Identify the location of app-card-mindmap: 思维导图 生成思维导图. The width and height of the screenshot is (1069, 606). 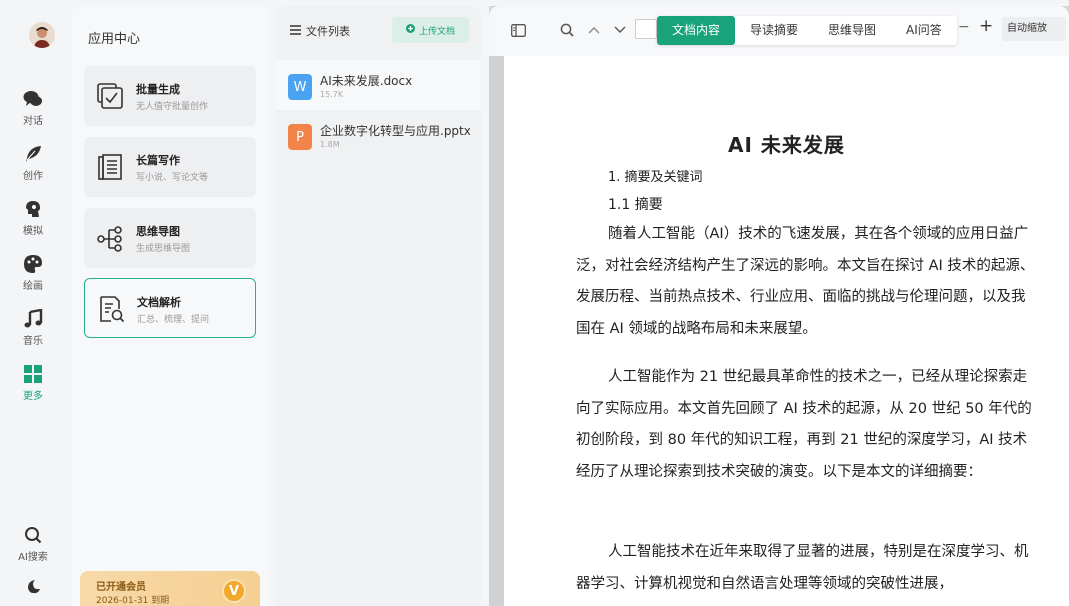
(170, 238).